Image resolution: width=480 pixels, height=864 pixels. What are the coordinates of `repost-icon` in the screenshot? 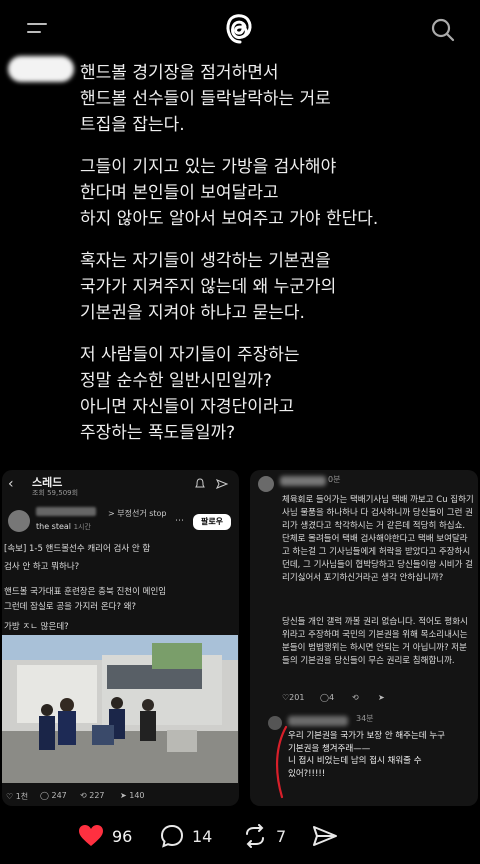 It's located at (255, 836).